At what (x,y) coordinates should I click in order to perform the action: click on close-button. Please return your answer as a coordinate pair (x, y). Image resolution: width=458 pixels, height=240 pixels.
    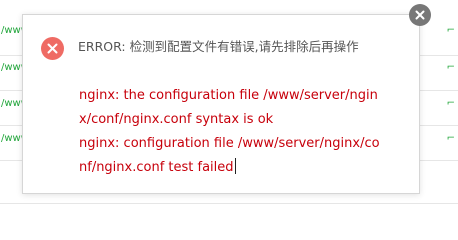
    Looking at the image, I should click on (420, 15).